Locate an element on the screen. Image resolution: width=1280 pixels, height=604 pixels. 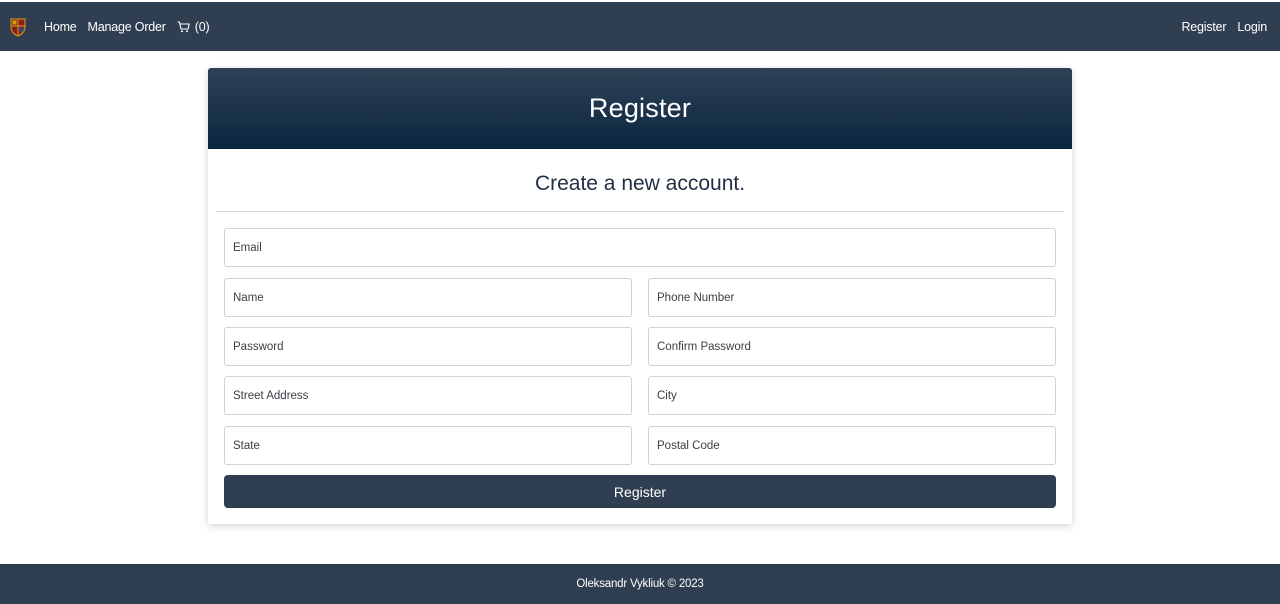
cart-icon is located at coordinates (183, 26).